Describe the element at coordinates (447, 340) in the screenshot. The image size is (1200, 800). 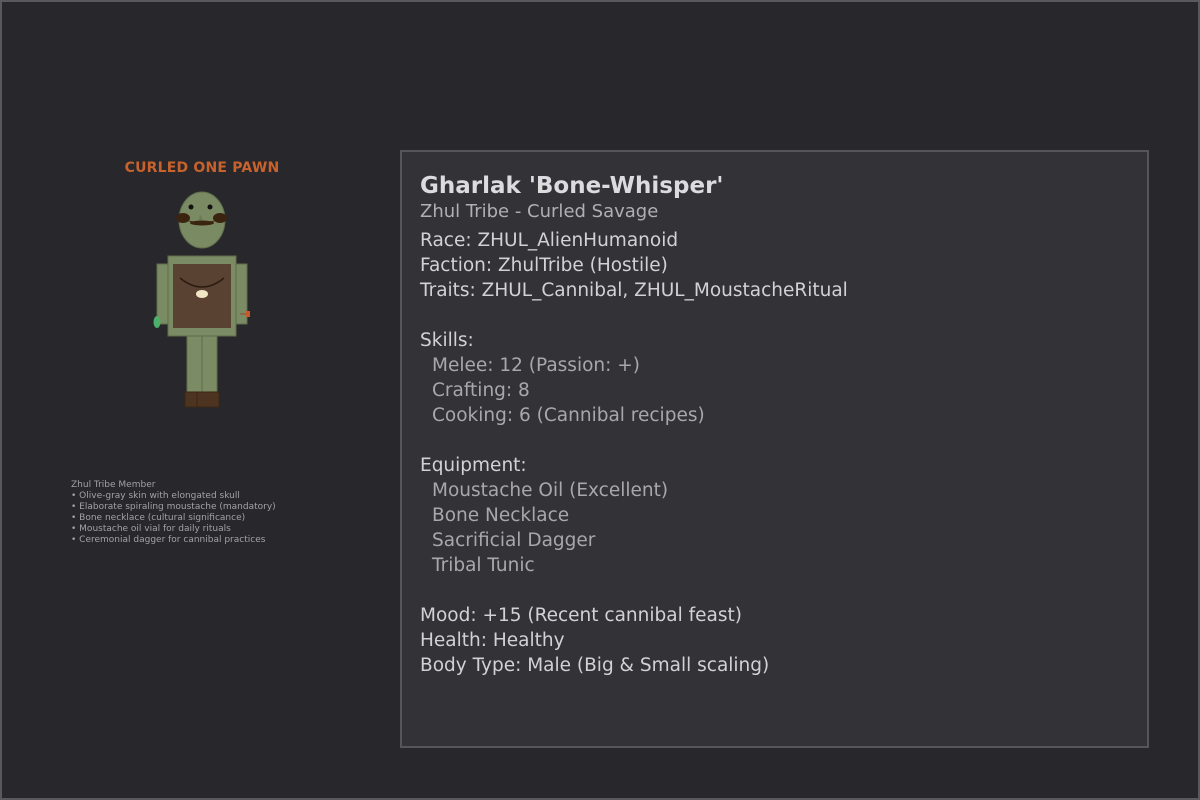
I see `skills-heading: Skills:` at that location.